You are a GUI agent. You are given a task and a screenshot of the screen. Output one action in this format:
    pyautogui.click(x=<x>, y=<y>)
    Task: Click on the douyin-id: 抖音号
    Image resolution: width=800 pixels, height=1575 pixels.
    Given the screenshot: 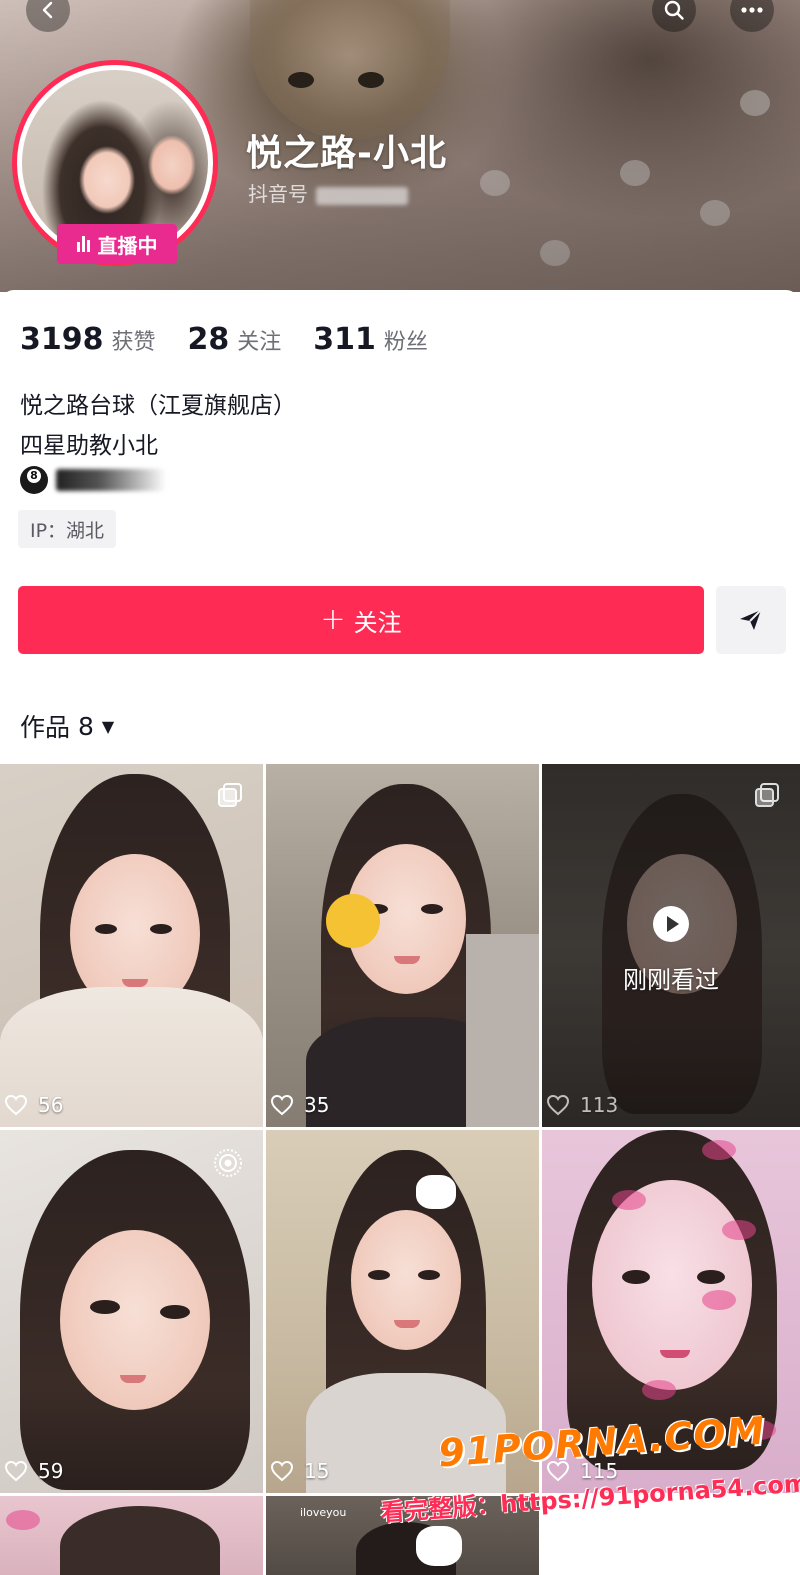 What is the action you would take?
    pyautogui.click(x=328, y=192)
    